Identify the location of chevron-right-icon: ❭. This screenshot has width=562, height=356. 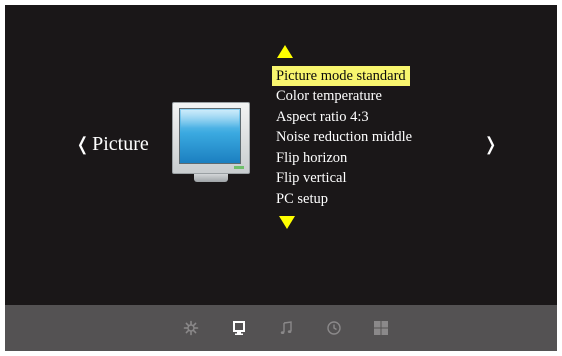
(491, 144).